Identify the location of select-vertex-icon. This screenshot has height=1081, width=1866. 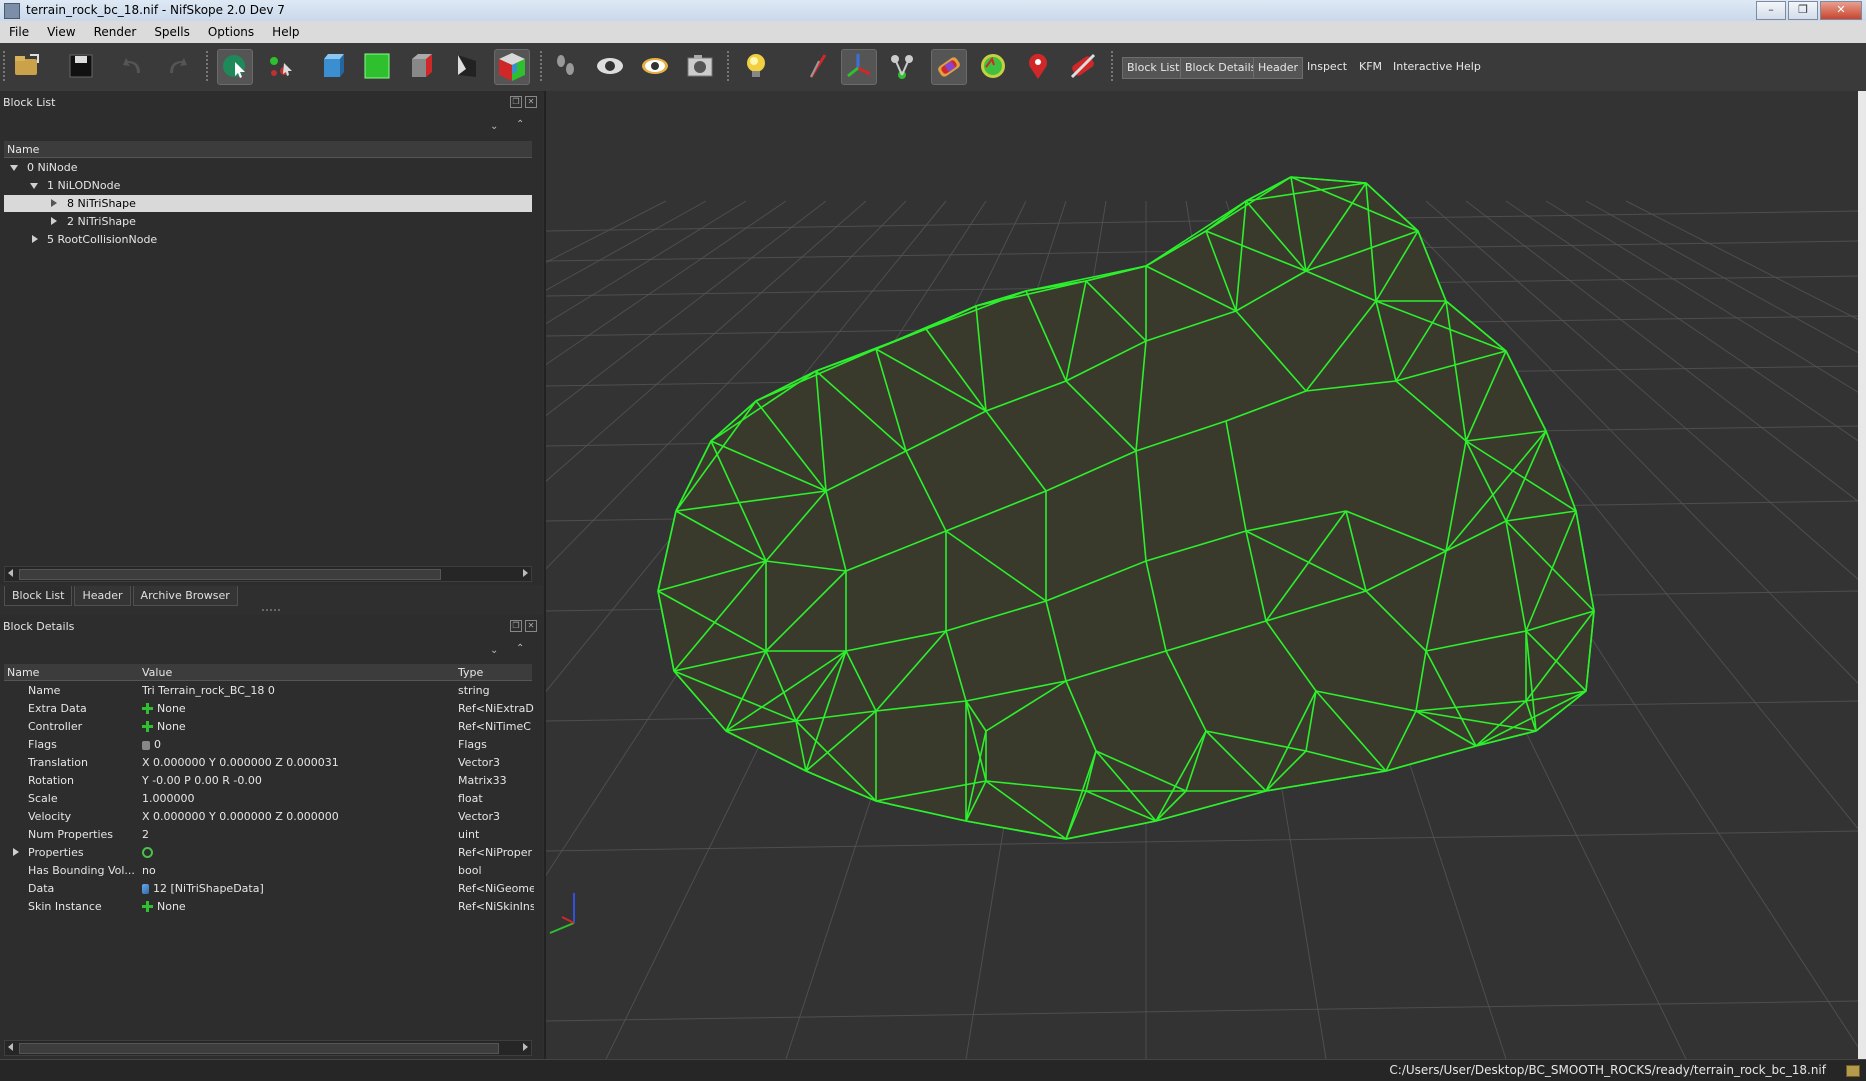
(281, 66).